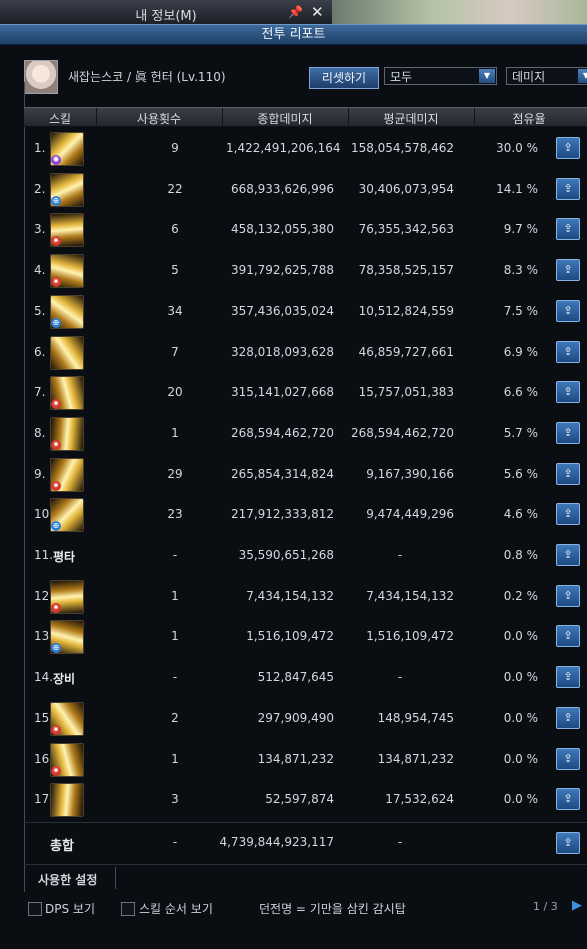 This screenshot has height=949, width=587. Describe the element at coordinates (175, 351) in the screenshot. I see `use-count: 7` at that location.